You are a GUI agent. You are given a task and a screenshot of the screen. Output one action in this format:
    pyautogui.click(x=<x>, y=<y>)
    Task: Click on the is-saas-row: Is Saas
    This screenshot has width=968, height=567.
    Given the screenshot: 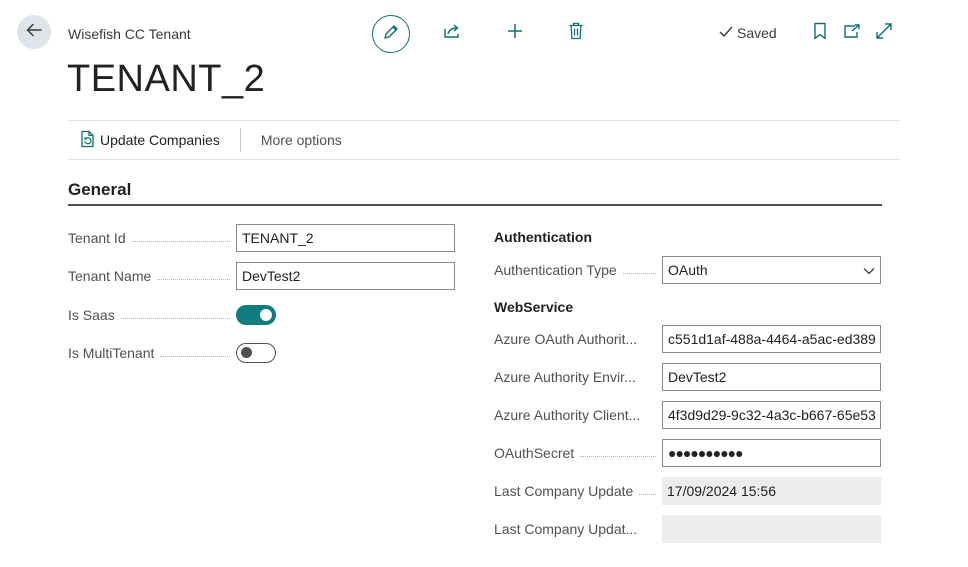 What is the action you would take?
    pyautogui.click(x=172, y=315)
    